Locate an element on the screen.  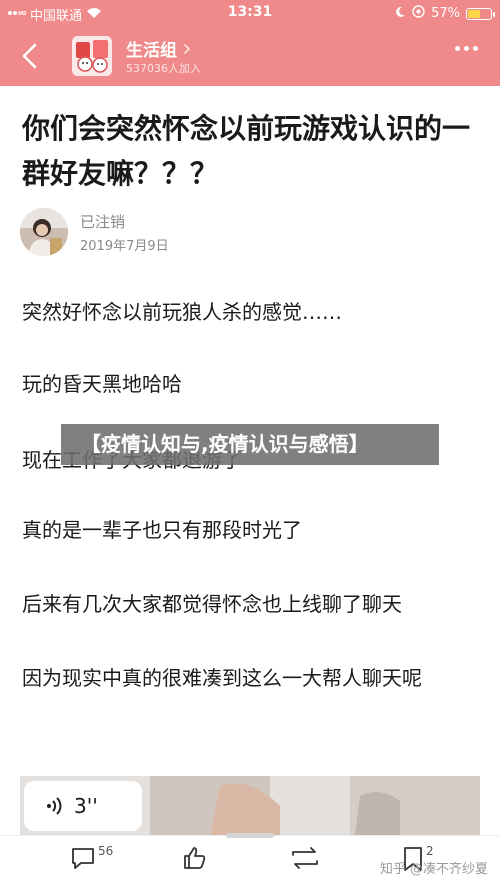
voice-message: 3'' is located at coordinates (83, 806).